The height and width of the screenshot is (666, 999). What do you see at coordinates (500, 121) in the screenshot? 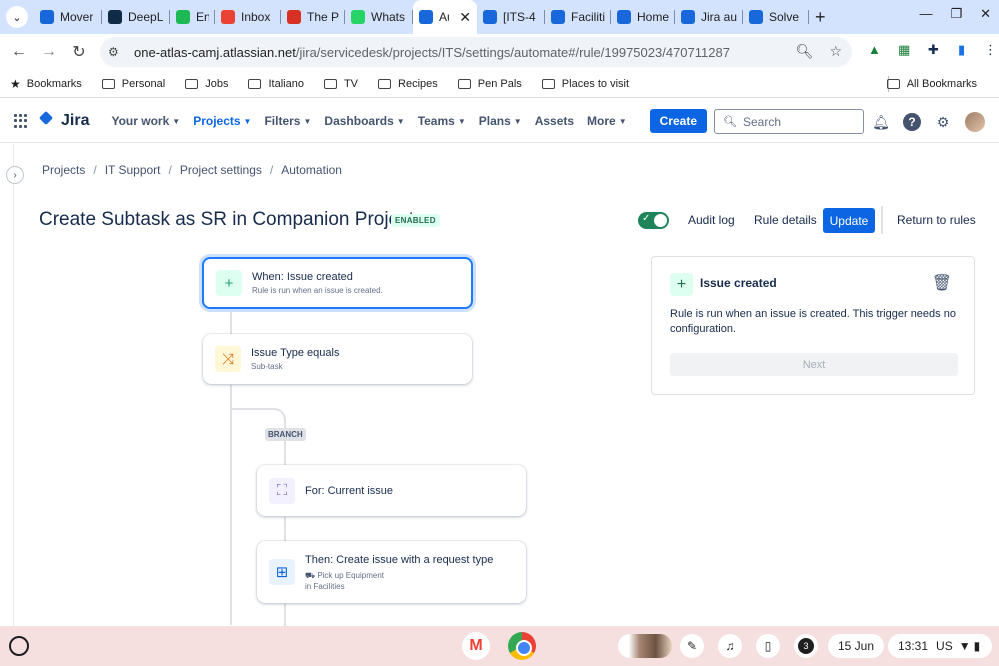
I see `nav-item-plans: Plans ▼` at bounding box center [500, 121].